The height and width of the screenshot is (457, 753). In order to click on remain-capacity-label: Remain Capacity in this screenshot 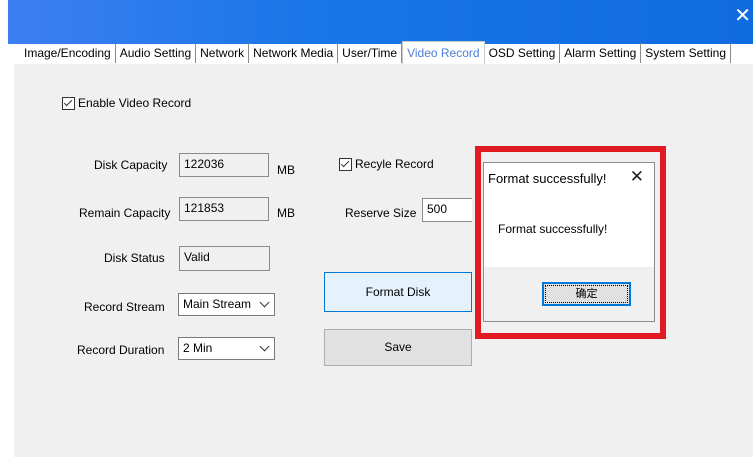, I will do `click(125, 213)`.